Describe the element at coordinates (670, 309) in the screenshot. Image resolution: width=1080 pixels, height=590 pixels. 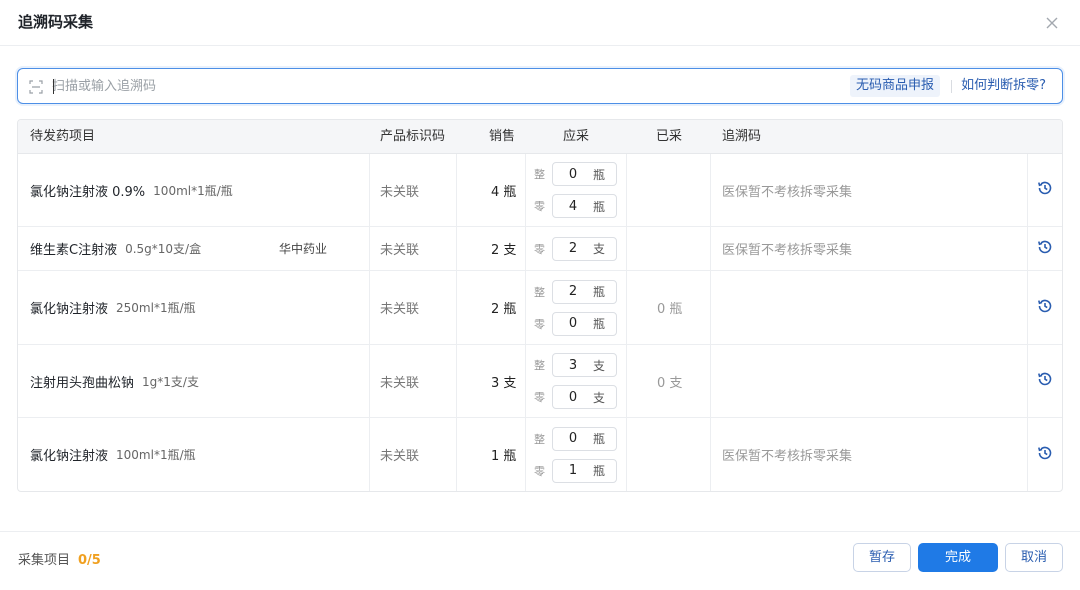
I see `collected-qty: 0 瓶` at that location.